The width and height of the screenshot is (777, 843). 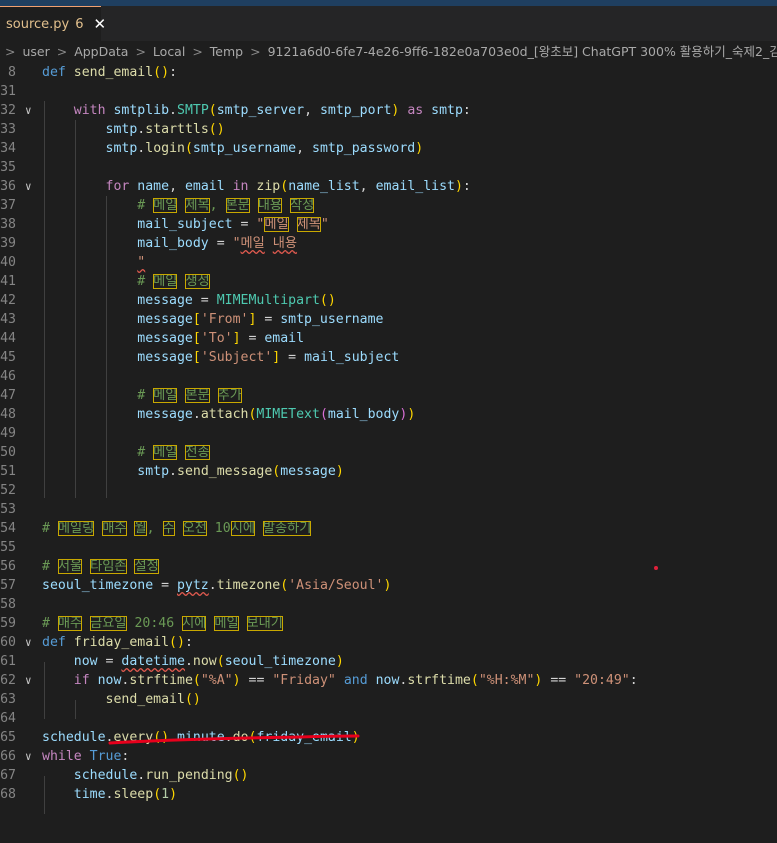 I want to click on code-text: smtp.starttls(), so click(x=133, y=129).